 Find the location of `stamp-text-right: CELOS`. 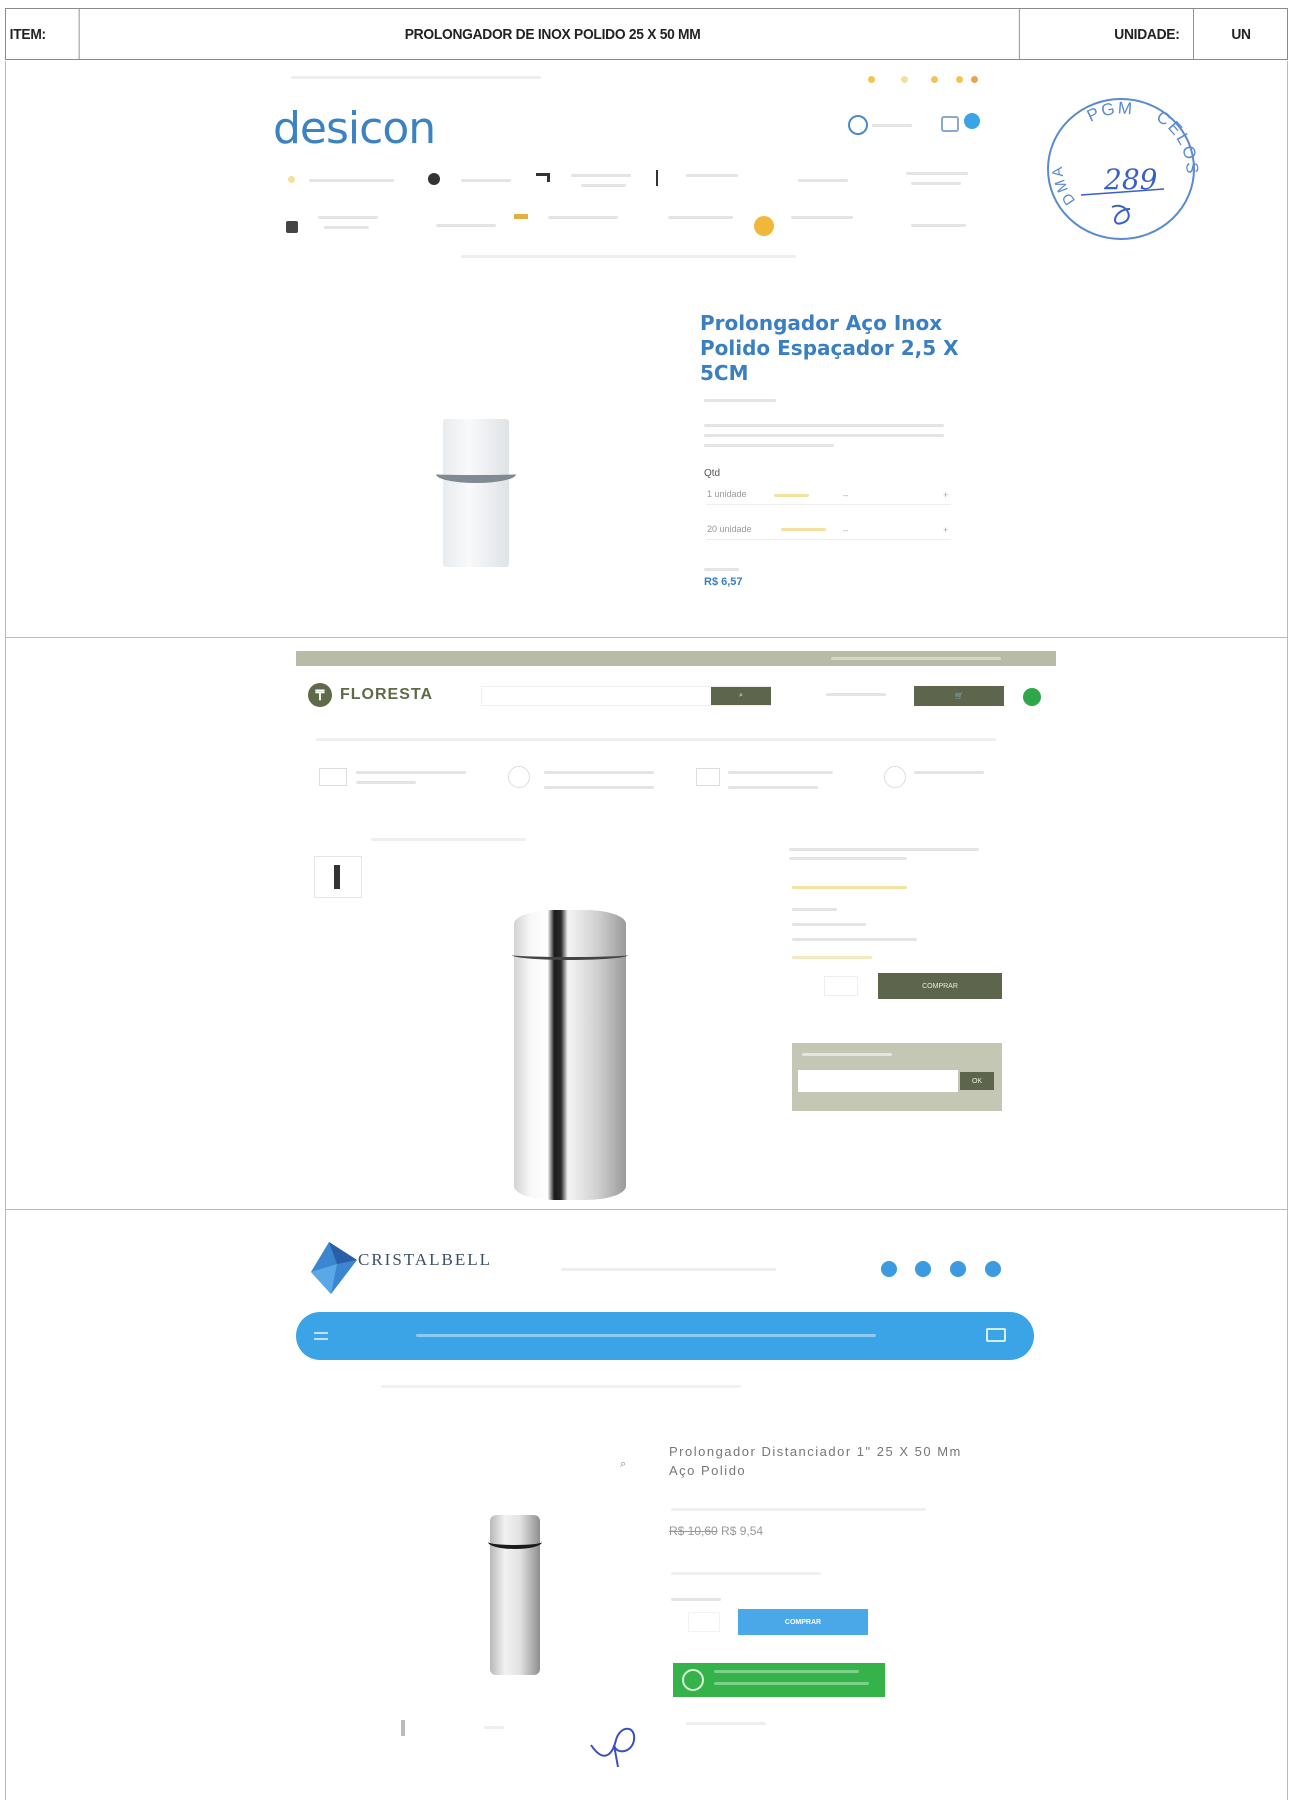

stamp-text-right: CELOS is located at coordinates (1176, 141).